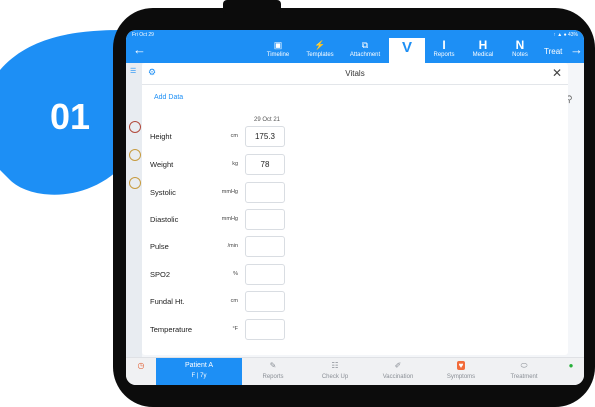 The width and height of the screenshot is (595, 407). I want to click on patient-list-sidebar: ☰, so click(134, 210).